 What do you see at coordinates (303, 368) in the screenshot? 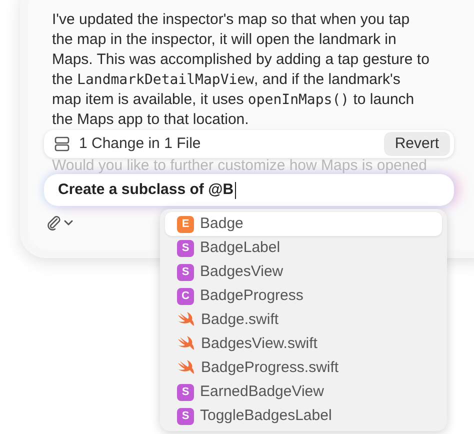
I see `suggestion-item: BadgeProgress.swift` at bounding box center [303, 368].